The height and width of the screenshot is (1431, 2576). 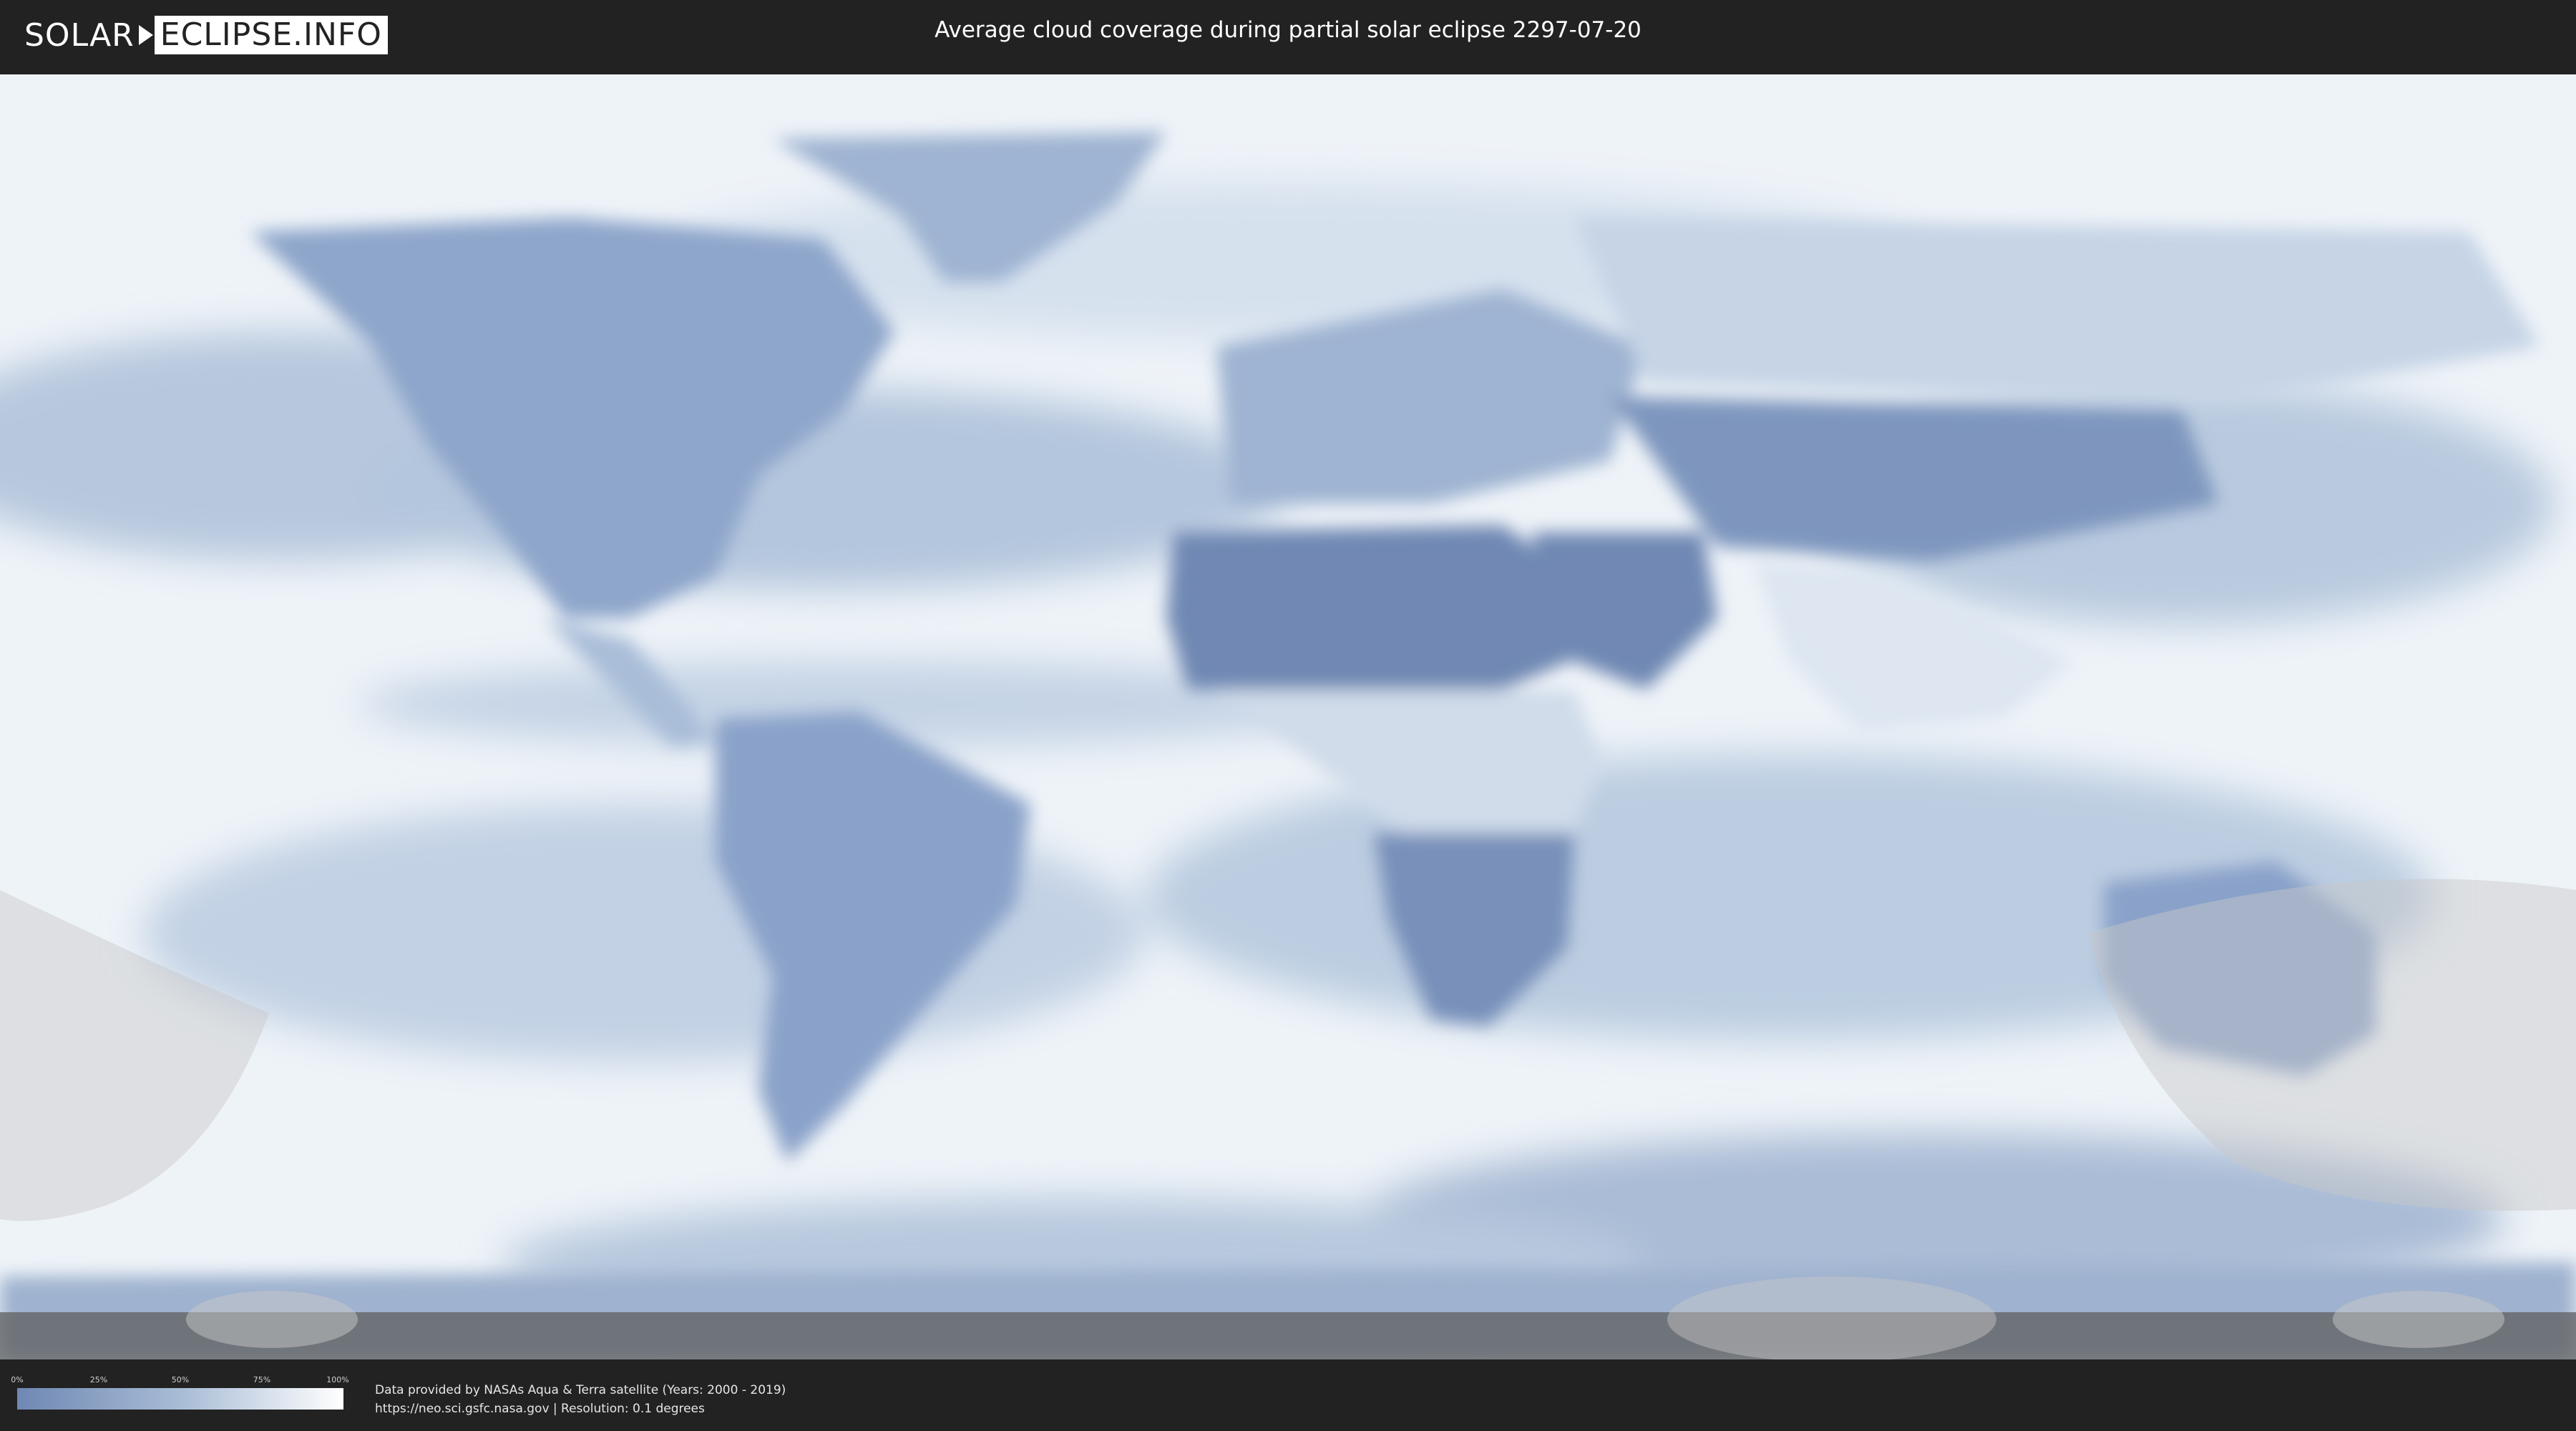 I want to click on eclipse-zone-south-polar, so click(x=1288, y=1335).